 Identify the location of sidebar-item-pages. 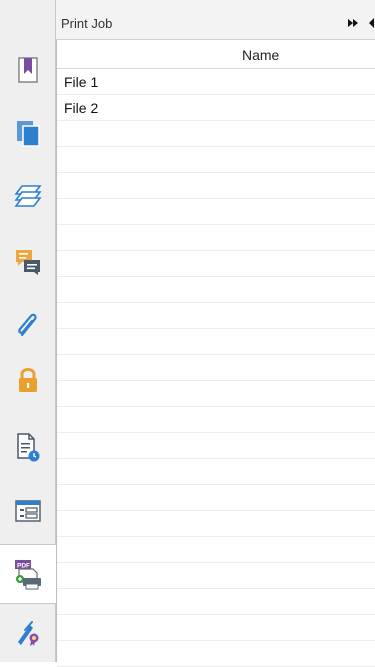
(27, 133).